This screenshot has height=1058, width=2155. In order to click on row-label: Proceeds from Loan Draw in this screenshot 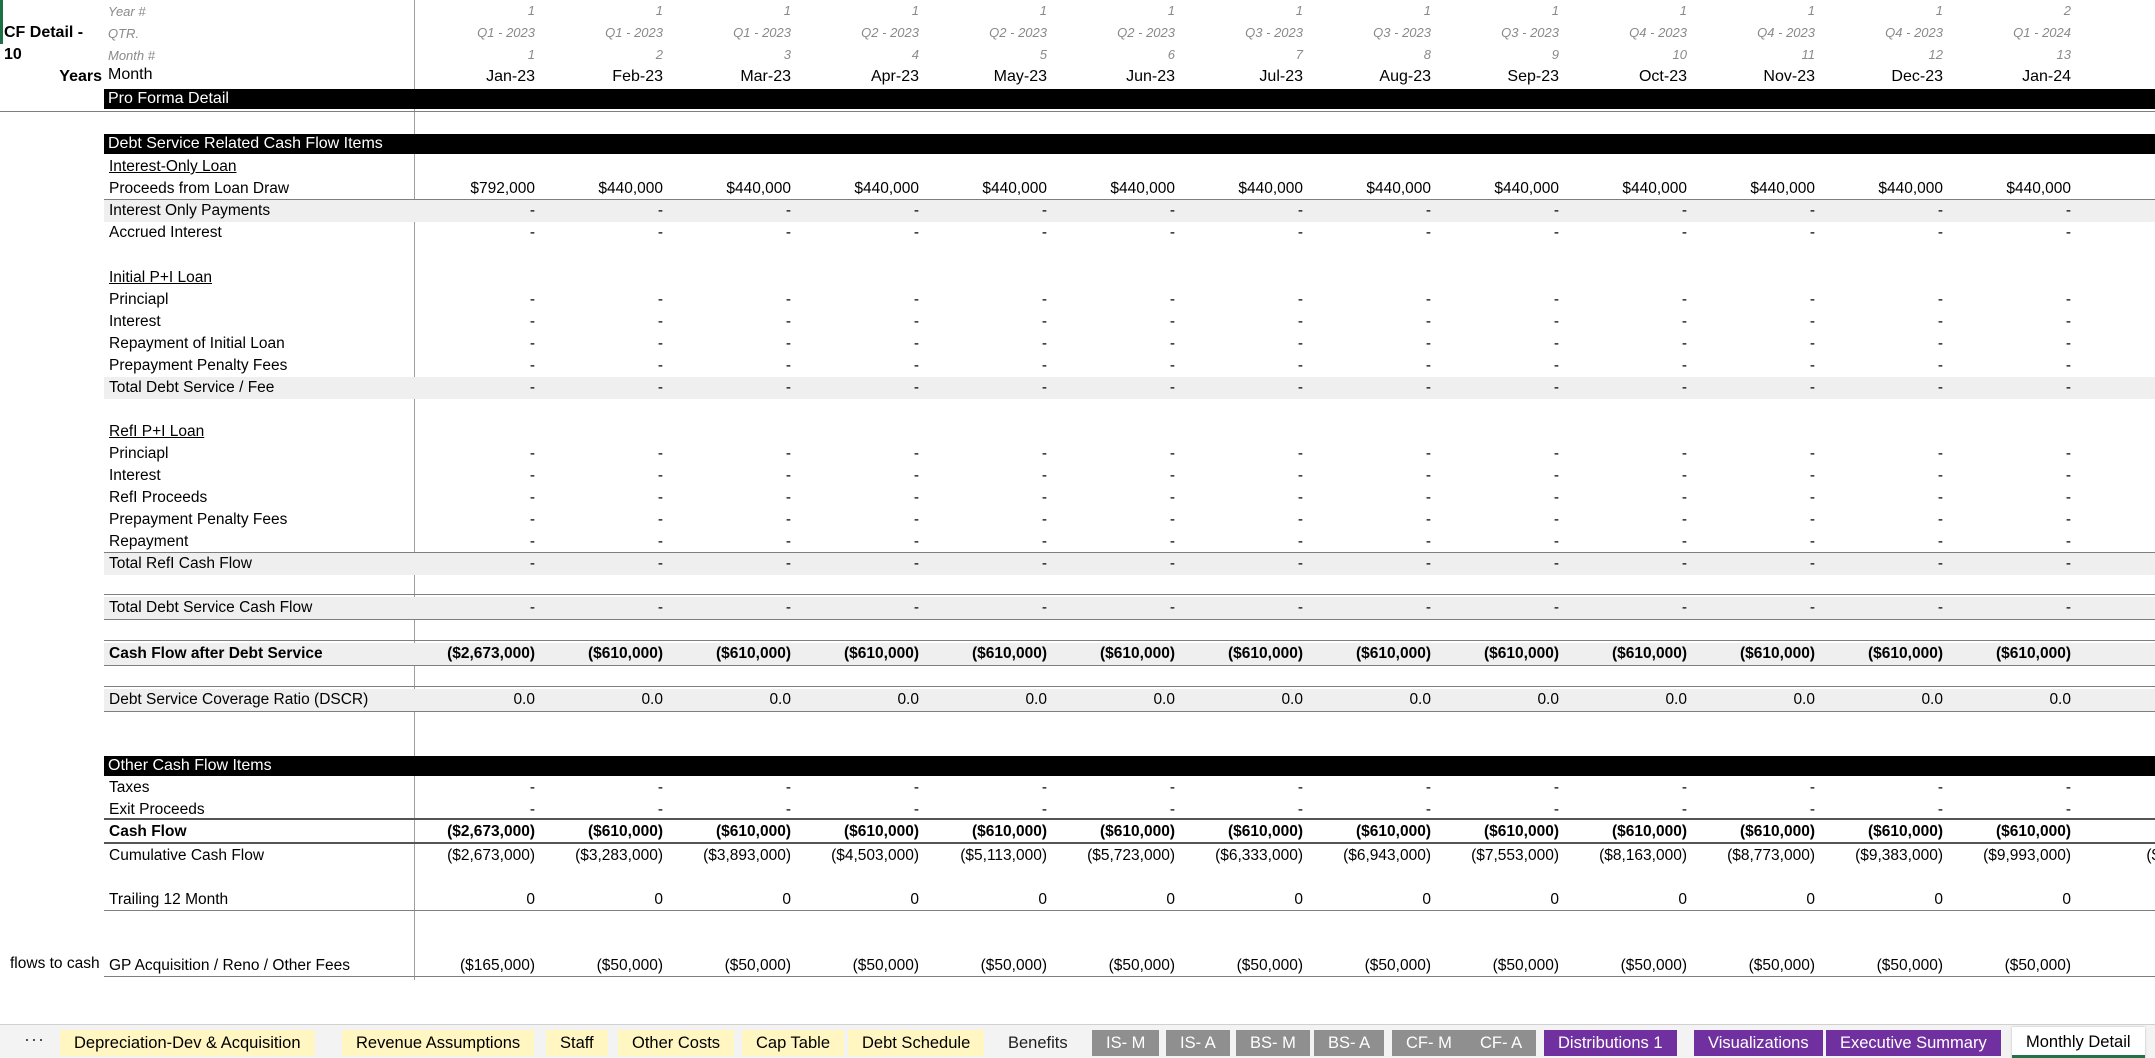, I will do `click(199, 189)`.